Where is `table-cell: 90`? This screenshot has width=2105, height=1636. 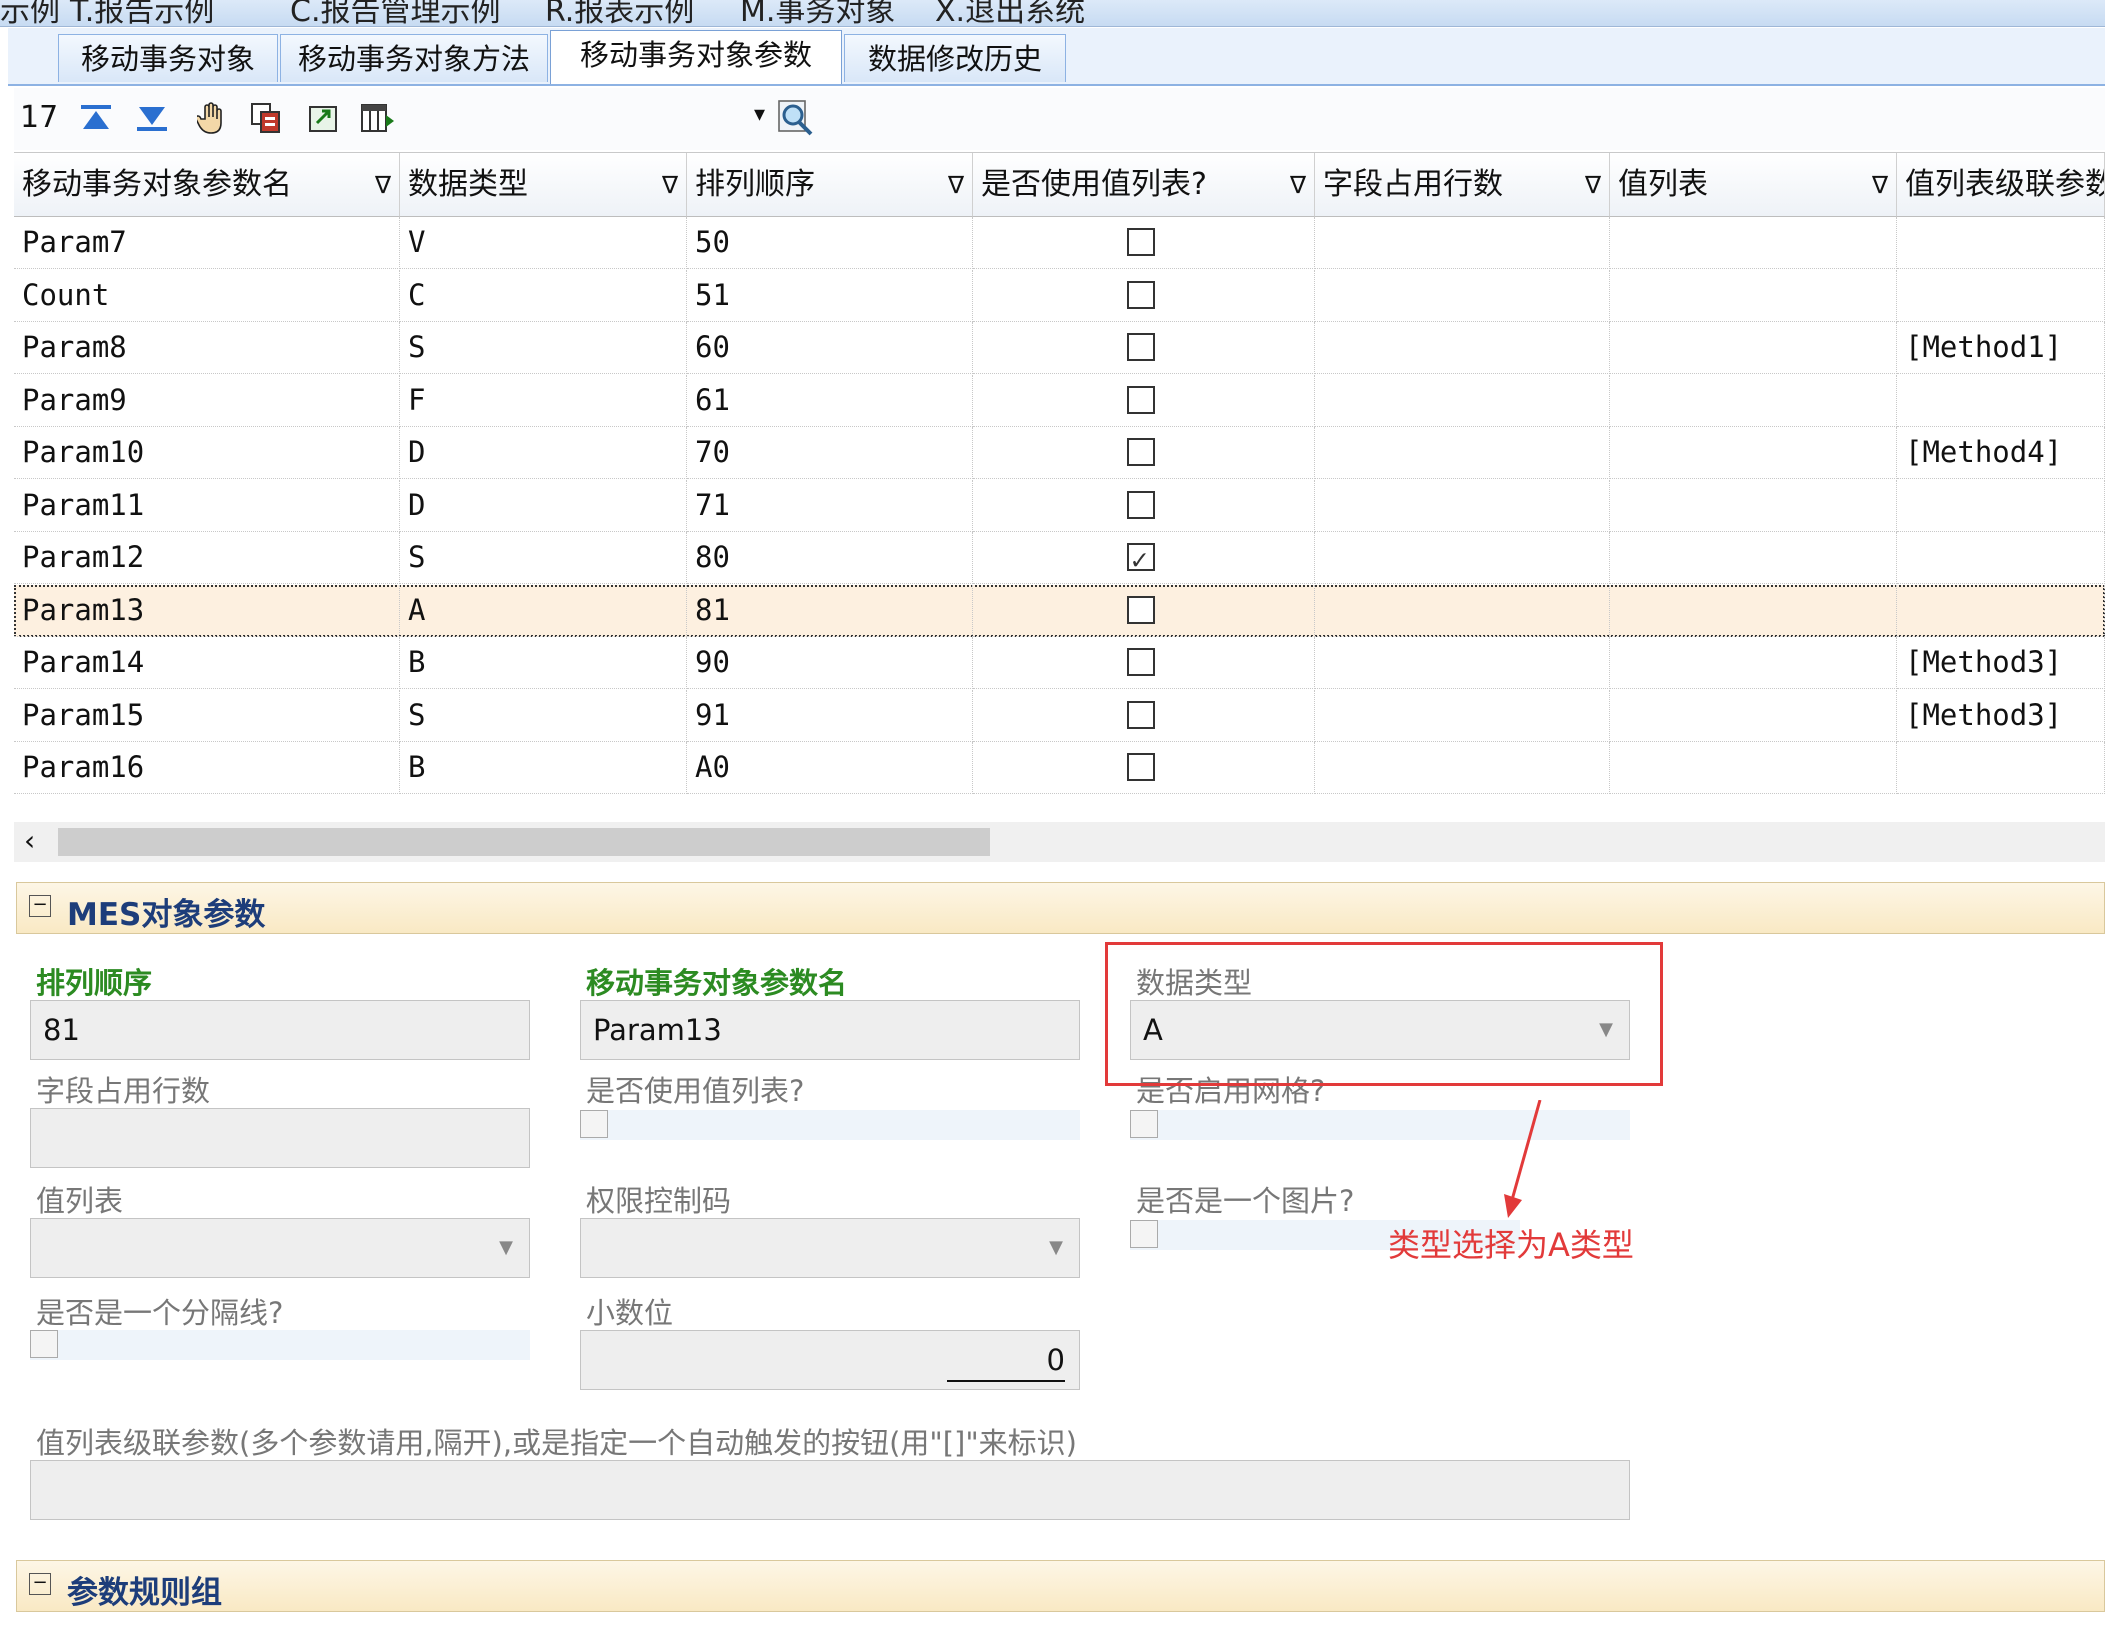
table-cell: 90 is located at coordinates (830, 663).